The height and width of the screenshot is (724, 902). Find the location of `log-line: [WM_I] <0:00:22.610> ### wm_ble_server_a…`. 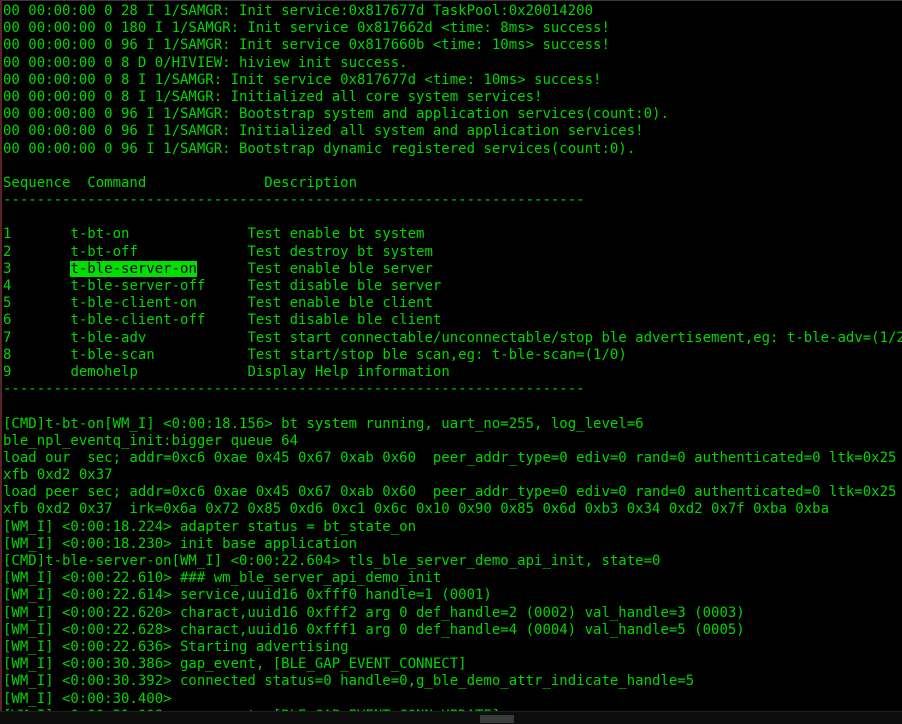

log-line: [WM_I] <0:00:22.610> ### wm_ble_server_a… is located at coordinates (222, 578).